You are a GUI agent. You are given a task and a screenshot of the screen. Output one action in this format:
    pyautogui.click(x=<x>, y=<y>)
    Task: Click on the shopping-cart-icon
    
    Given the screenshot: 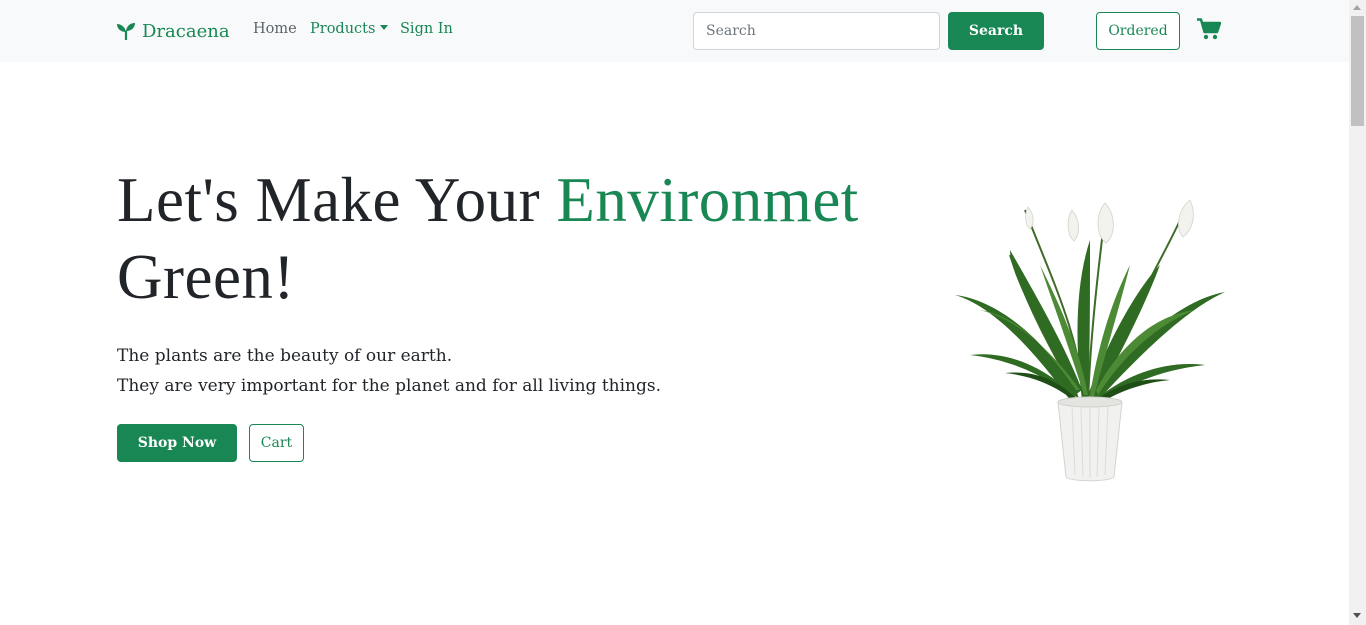 What is the action you would take?
    pyautogui.click(x=1209, y=29)
    